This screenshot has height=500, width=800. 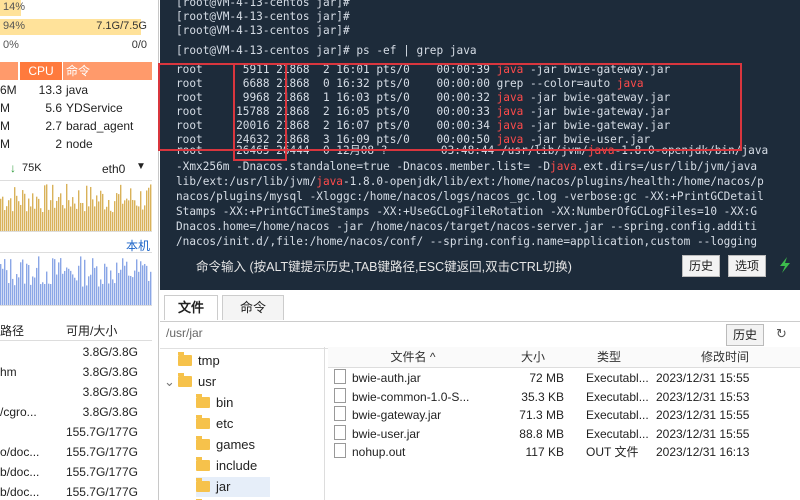 I want to click on cpu-column-header: CPU, so click(x=41, y=71).